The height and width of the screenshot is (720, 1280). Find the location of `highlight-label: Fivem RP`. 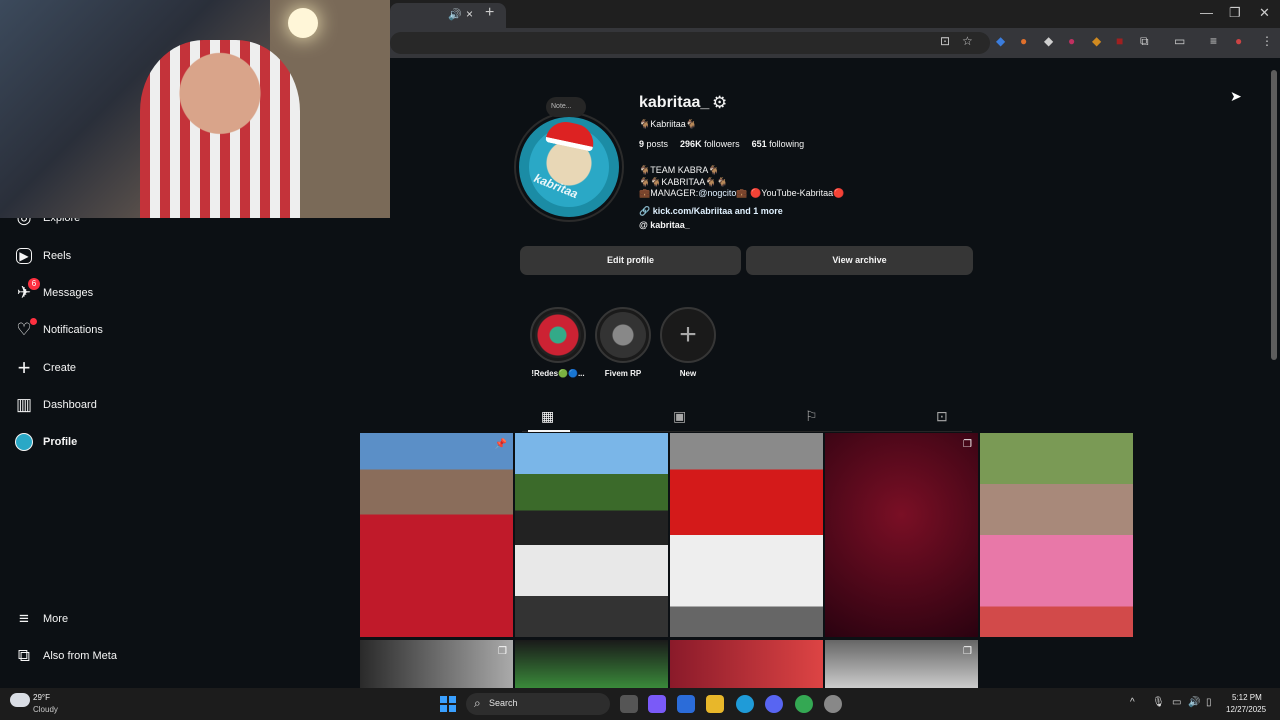

highlight-label: Fivem RP is located at coordinates (623, 373).